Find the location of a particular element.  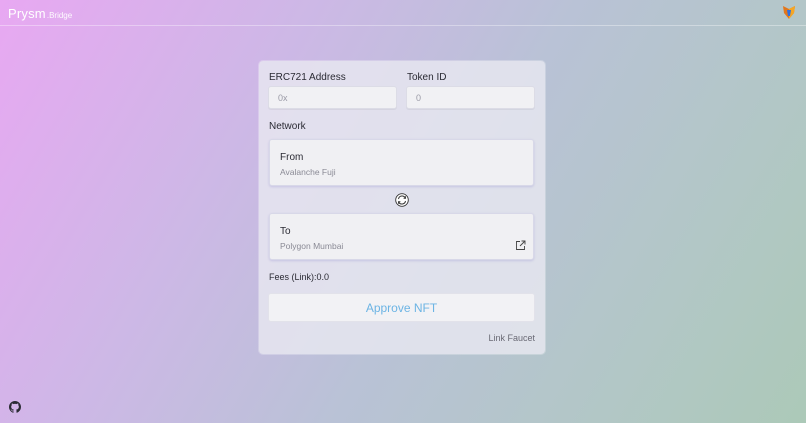

wallet-icon is located at coordinates (789, 12).